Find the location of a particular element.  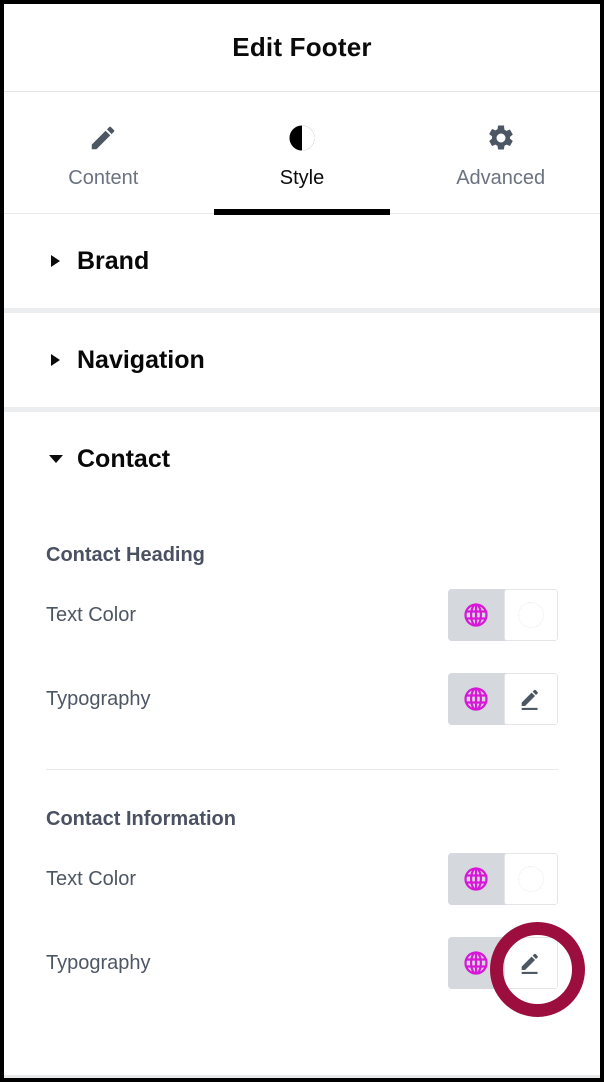

control-row-contact-heading-typography: Typography is located at coordinates (302, 699).